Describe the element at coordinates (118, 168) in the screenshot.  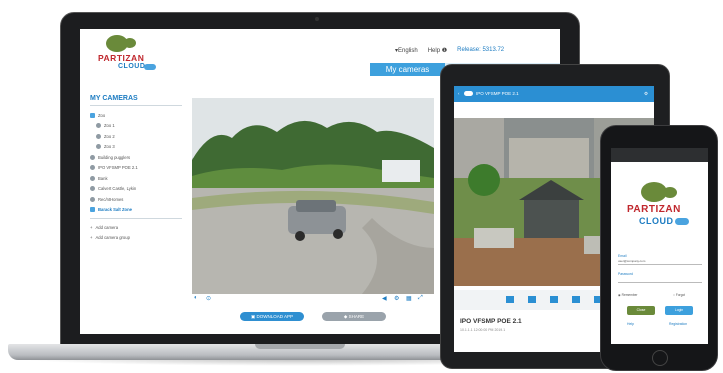
I see `item-label: IPO VFSMP POE 2.1` at that location.